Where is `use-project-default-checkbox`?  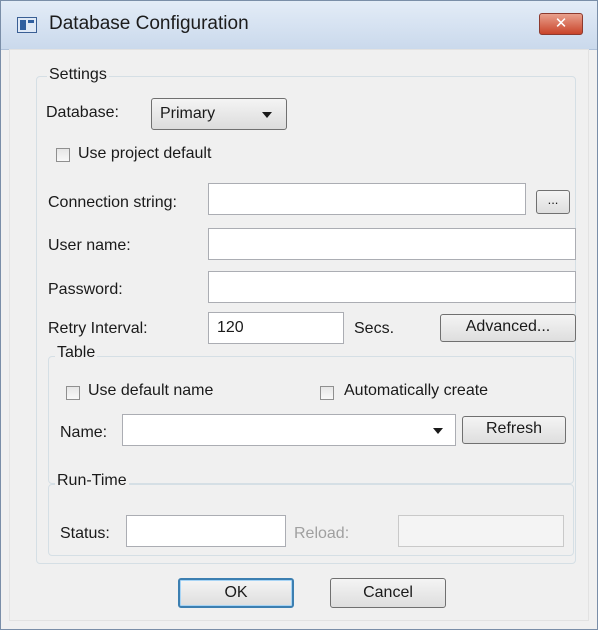
use-project-default-checkbox is located at coordinates (63, 155).